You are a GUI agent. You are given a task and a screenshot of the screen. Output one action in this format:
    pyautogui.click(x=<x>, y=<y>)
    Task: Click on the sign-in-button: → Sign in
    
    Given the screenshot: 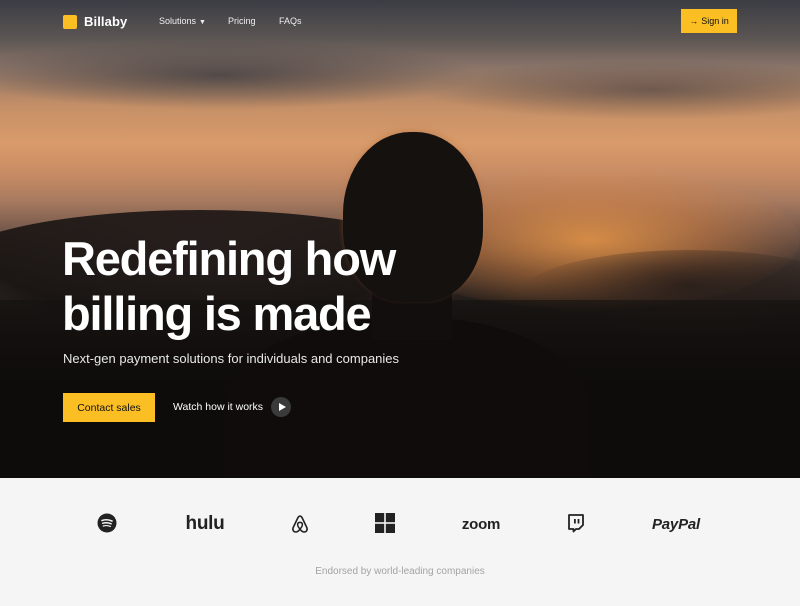 What is the action you would take?
    pyautogui.click(x=709, y=21)
    